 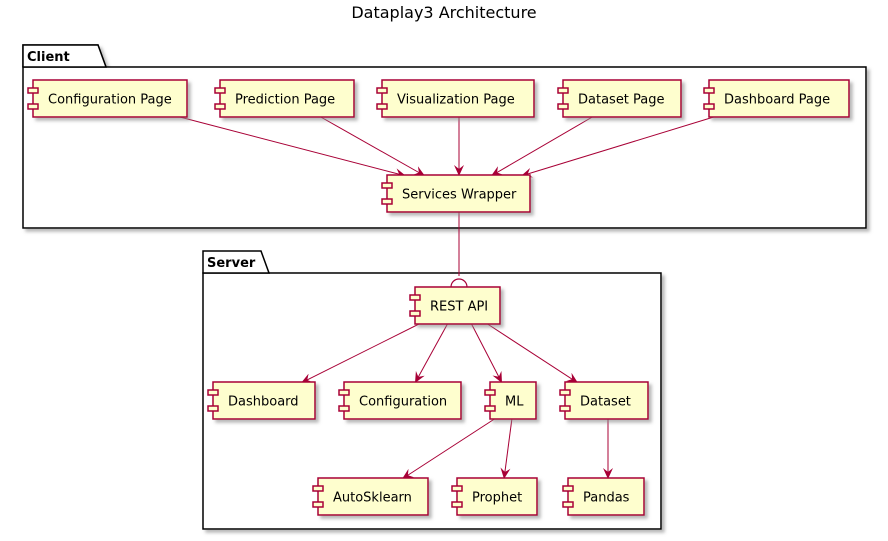 I want to click on component-pandas: Pandas, so click(x=603, y=496).